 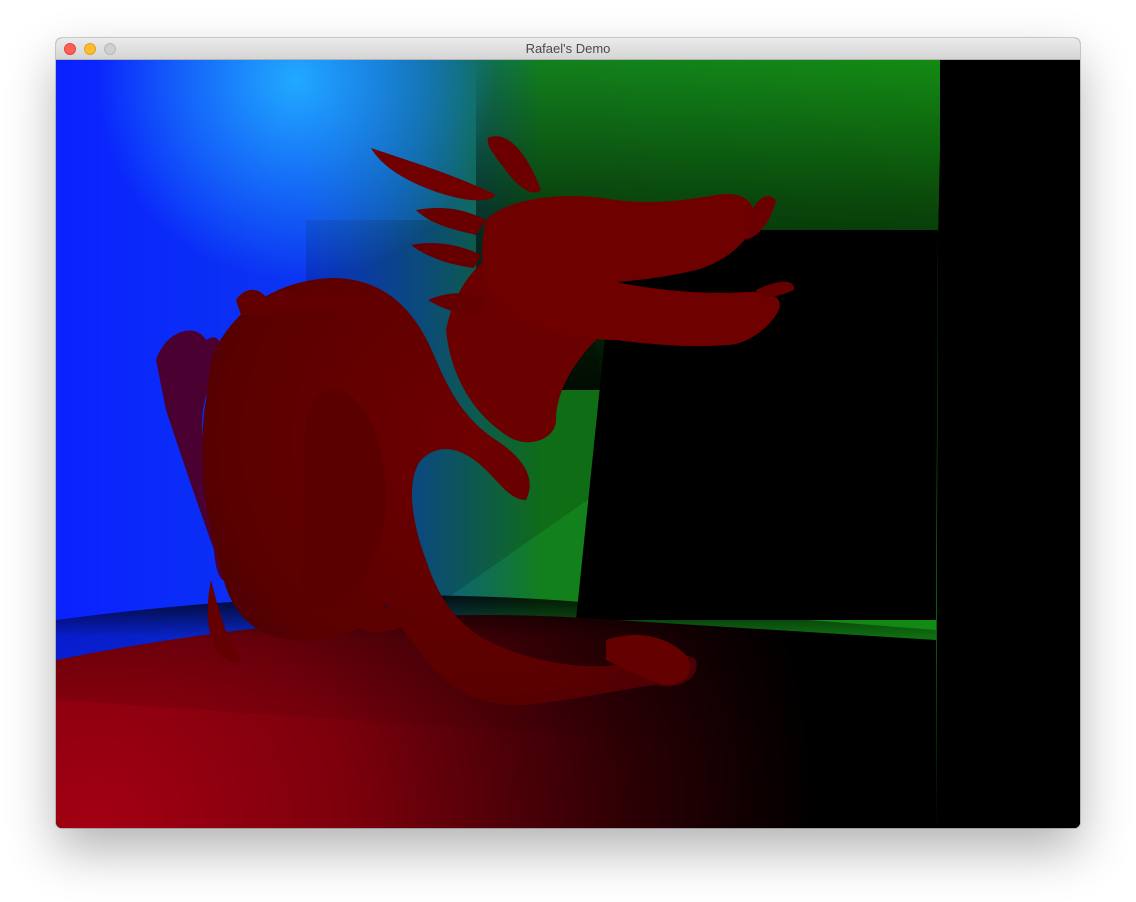 What do you see at coordinates (1010, 444) in the screenshot?
I see `scene-edge` at bounding box center [1010, 444].